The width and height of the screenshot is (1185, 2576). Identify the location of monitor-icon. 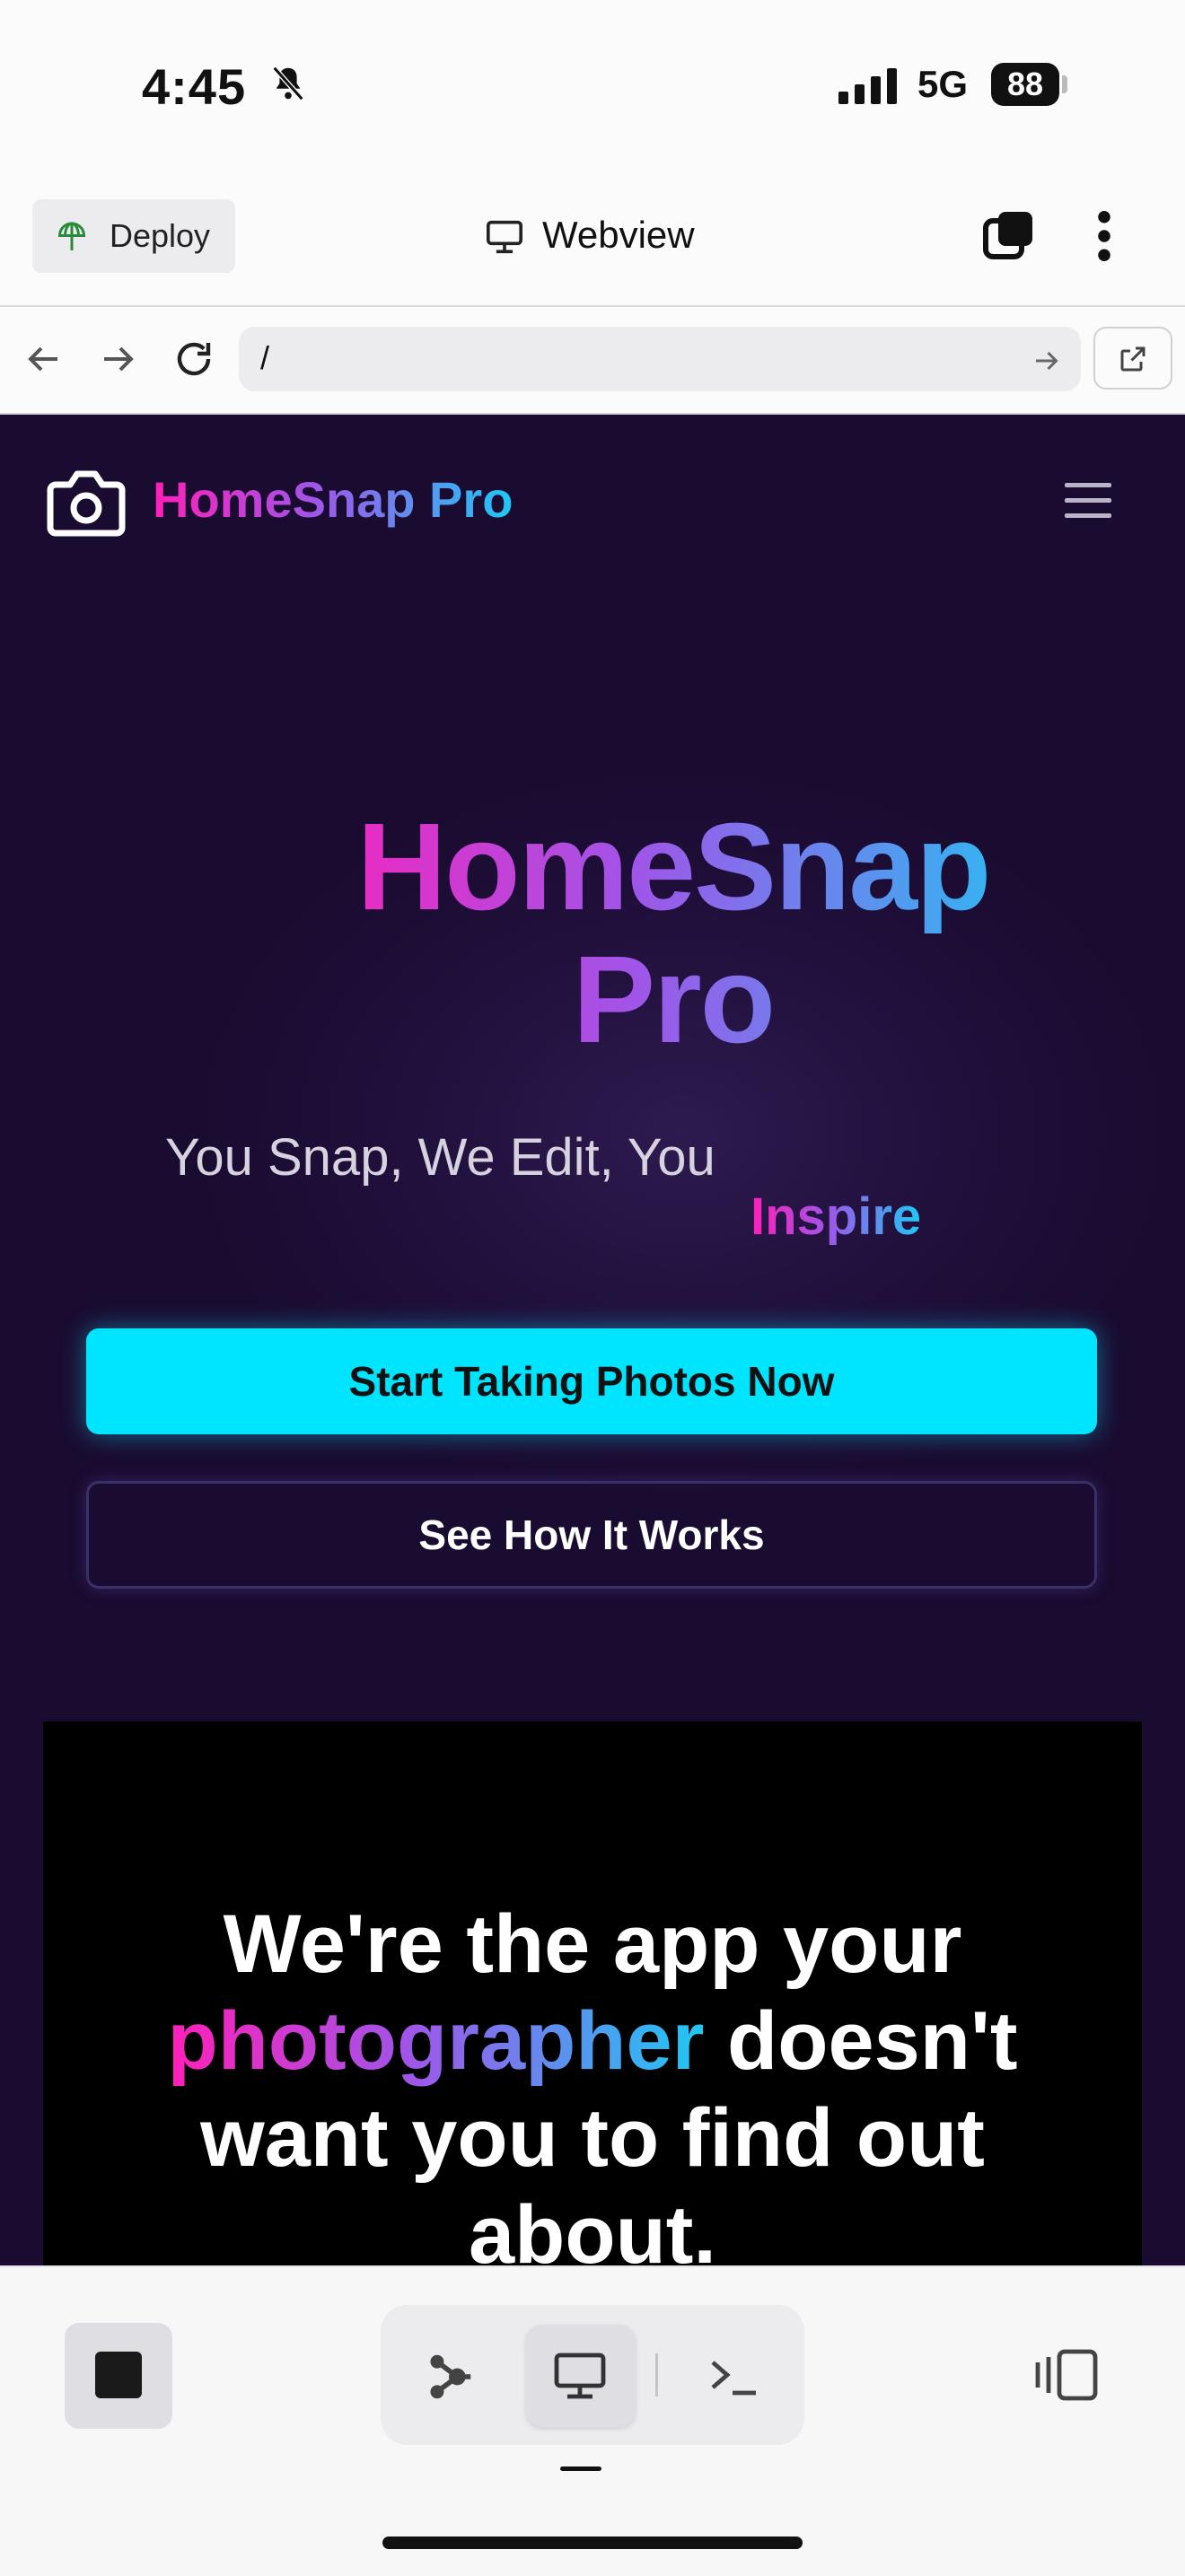
(504, 237).